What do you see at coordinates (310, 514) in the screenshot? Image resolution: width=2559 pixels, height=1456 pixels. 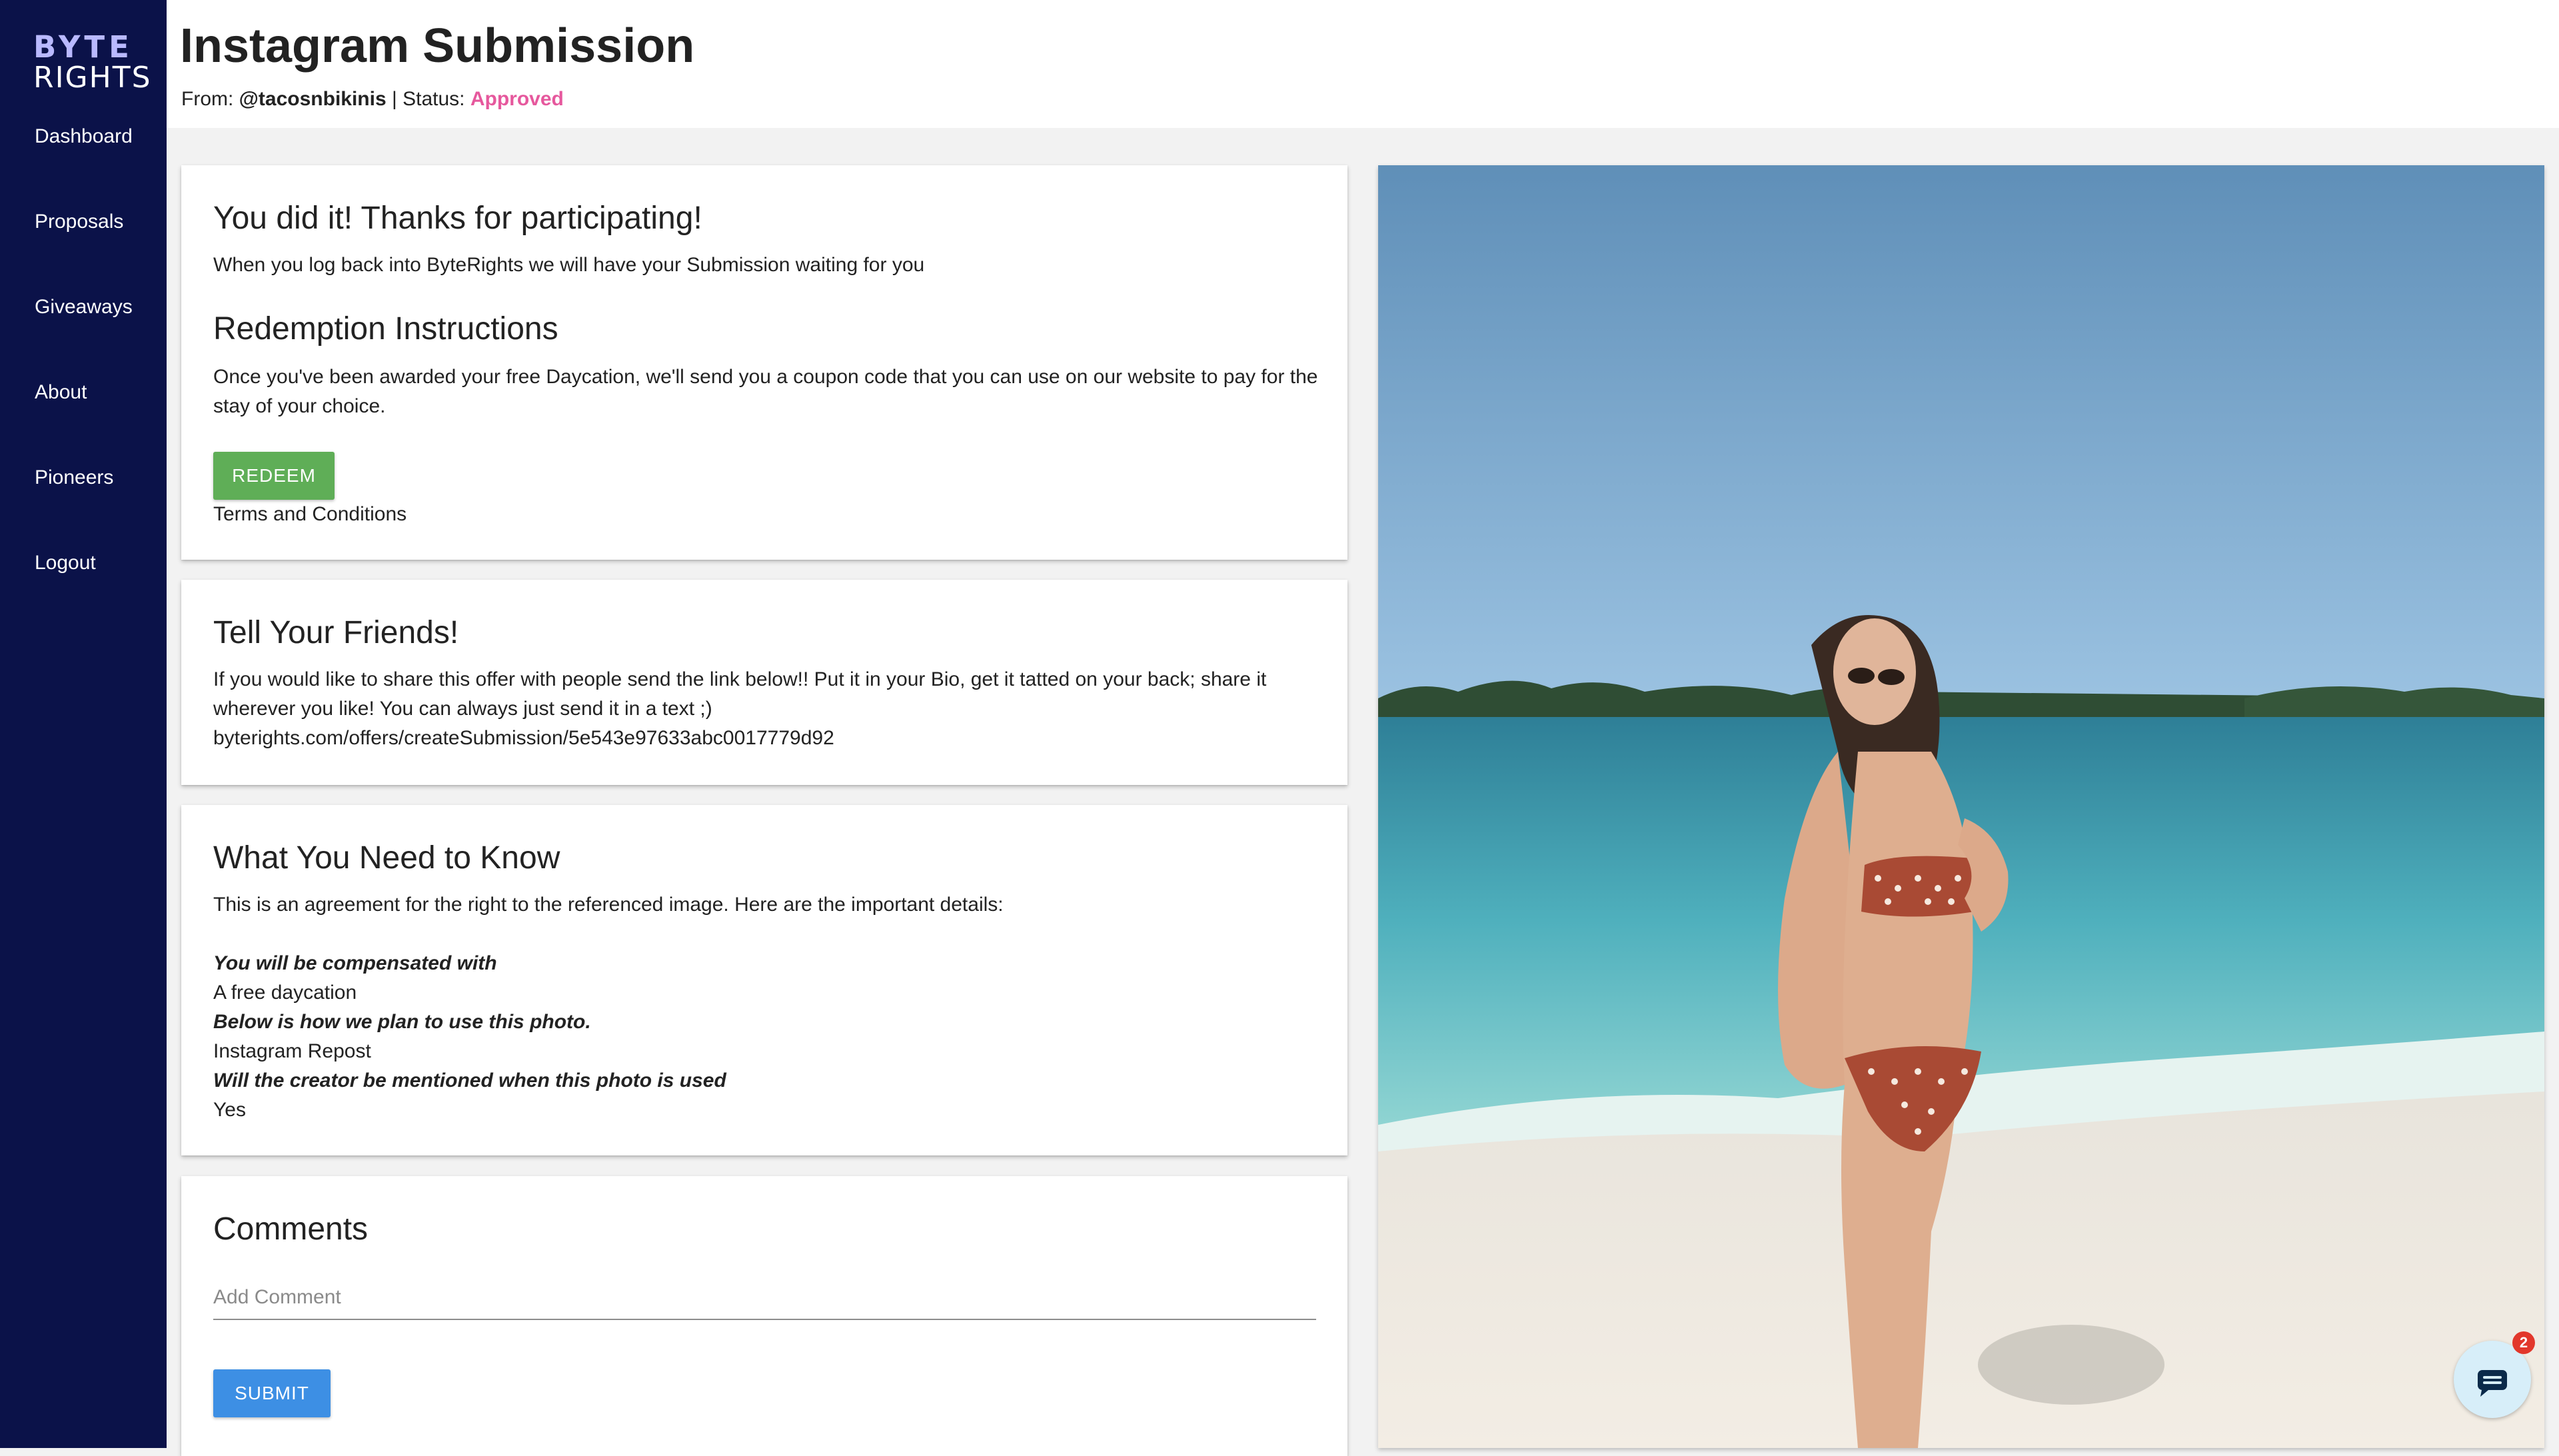 I see `terms-link: Terms and Conditions` at bounding box center [310, 514].